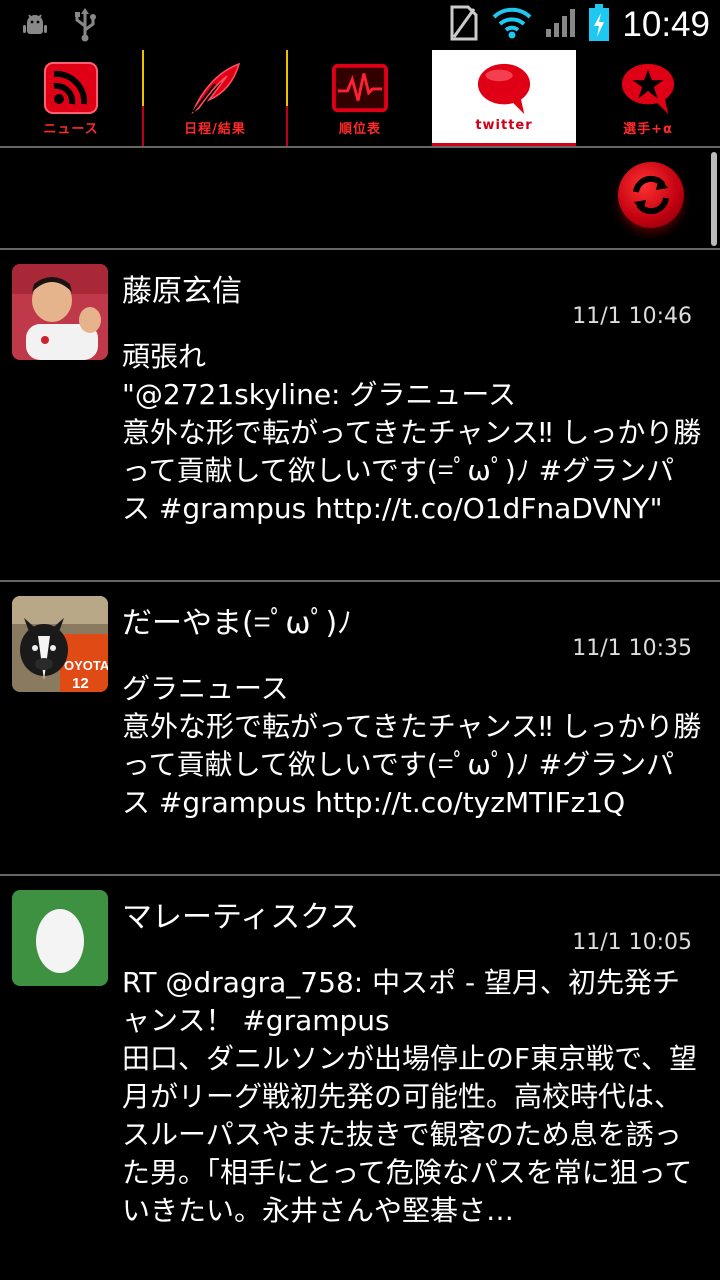 Image resolution: width=720 pixels, height=1280 pixels. I want to click on scrollbar, so click(714, 199).